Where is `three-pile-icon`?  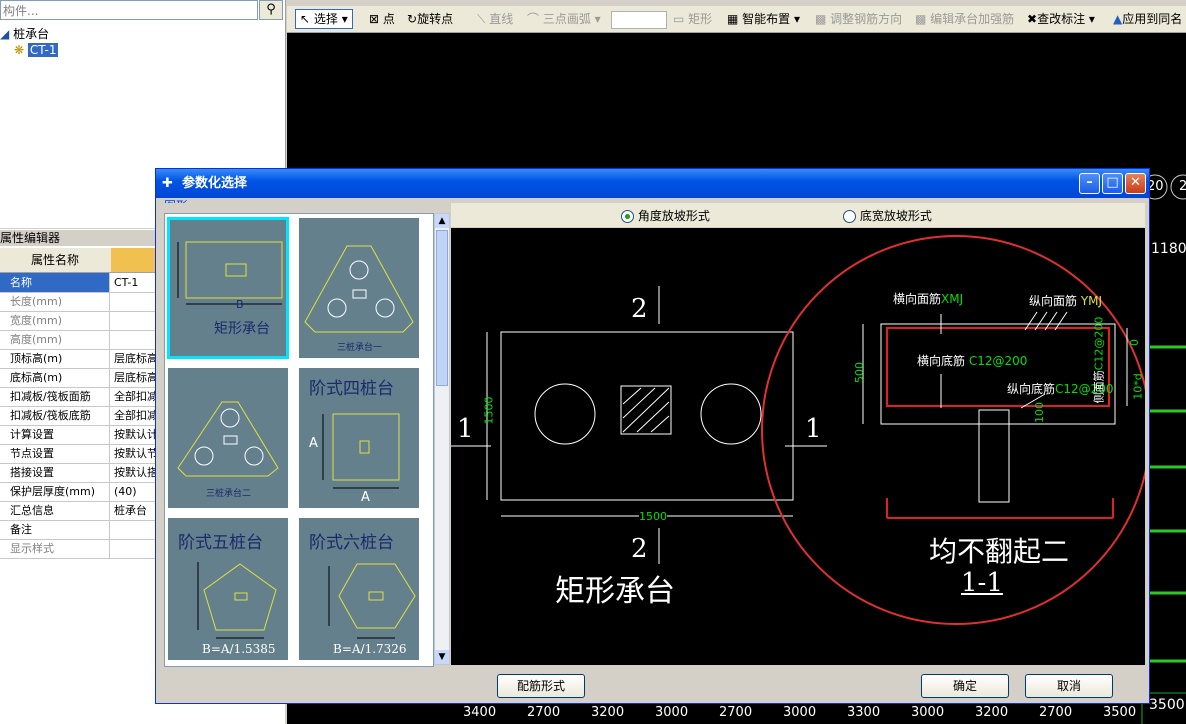
three-pile-icon is located at coordinates (359, 289).